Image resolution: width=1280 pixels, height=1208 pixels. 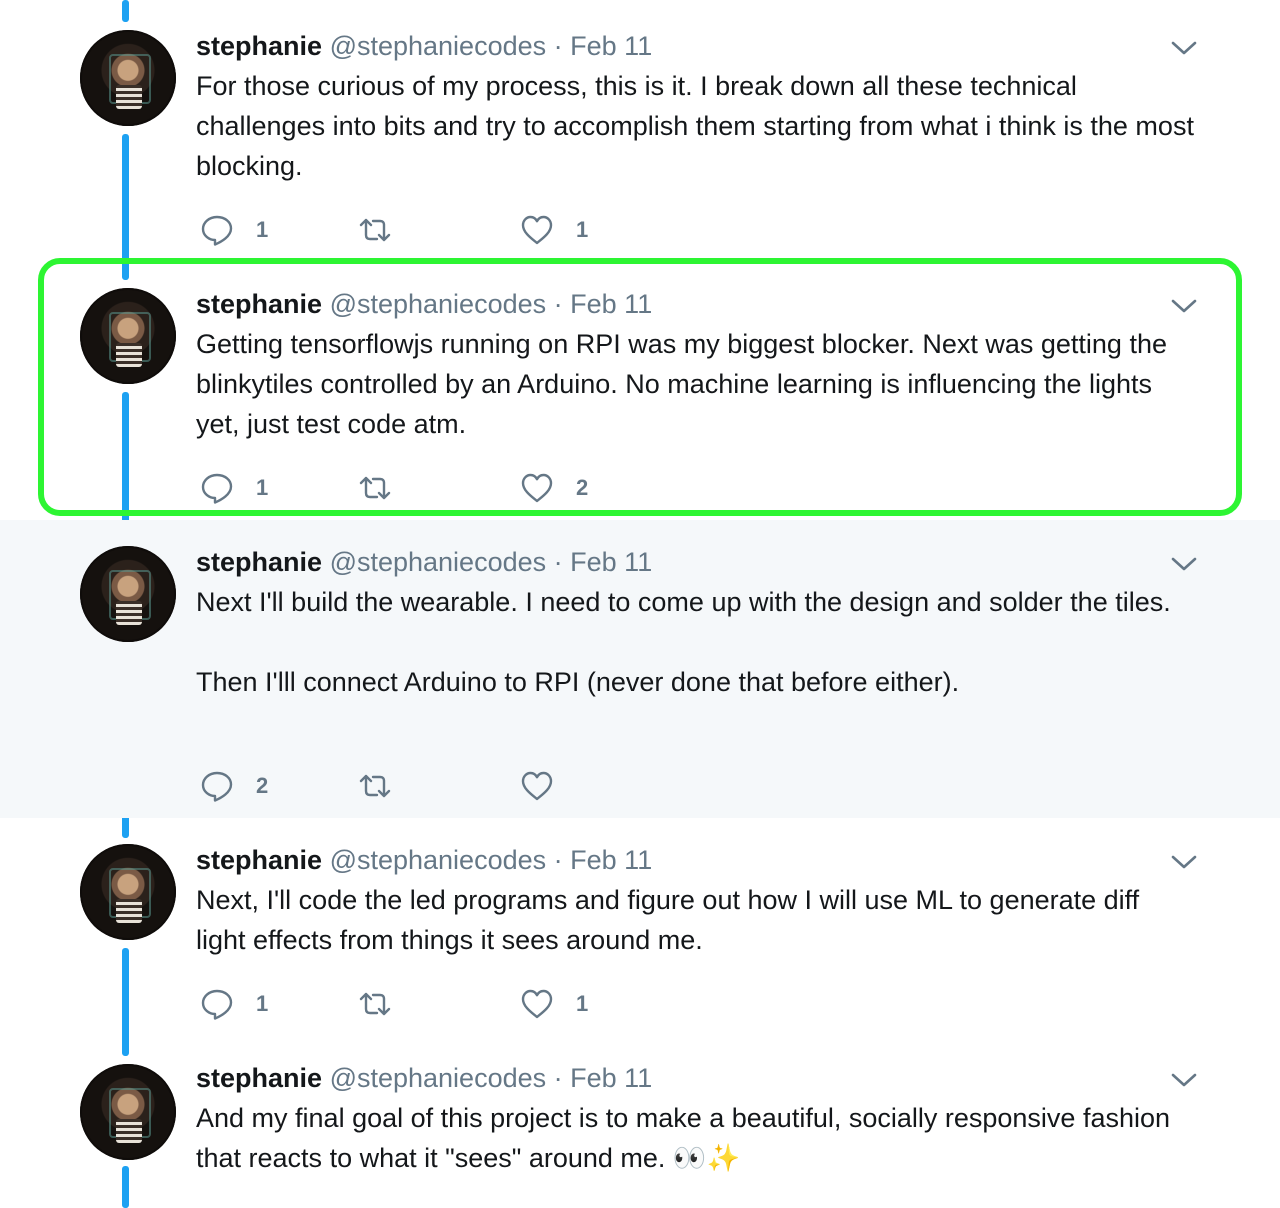 I want to click on tweet-actions: 1 2, so click(x=436, y=488).